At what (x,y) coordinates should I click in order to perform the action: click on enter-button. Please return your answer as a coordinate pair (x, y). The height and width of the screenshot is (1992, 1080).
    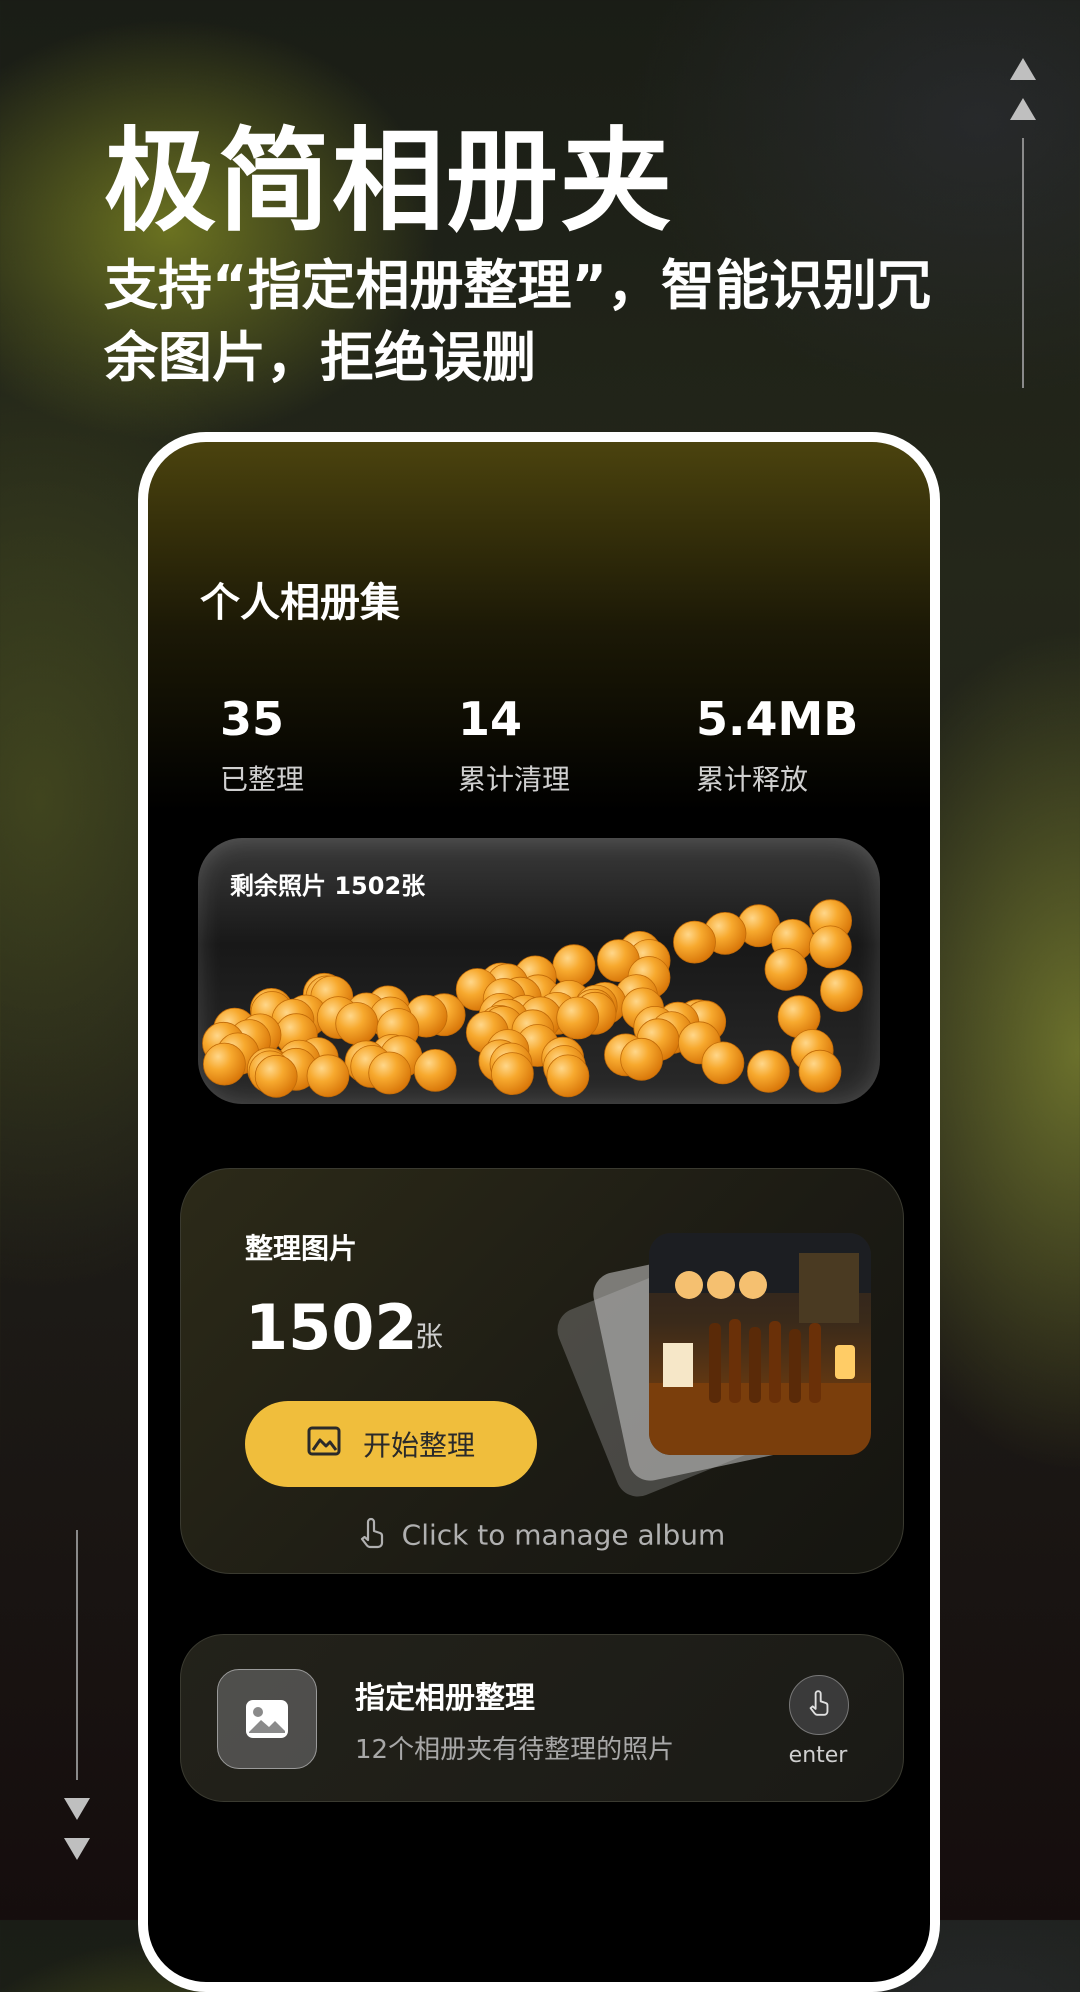
    Looking at the image, I should click on (819, 1705).